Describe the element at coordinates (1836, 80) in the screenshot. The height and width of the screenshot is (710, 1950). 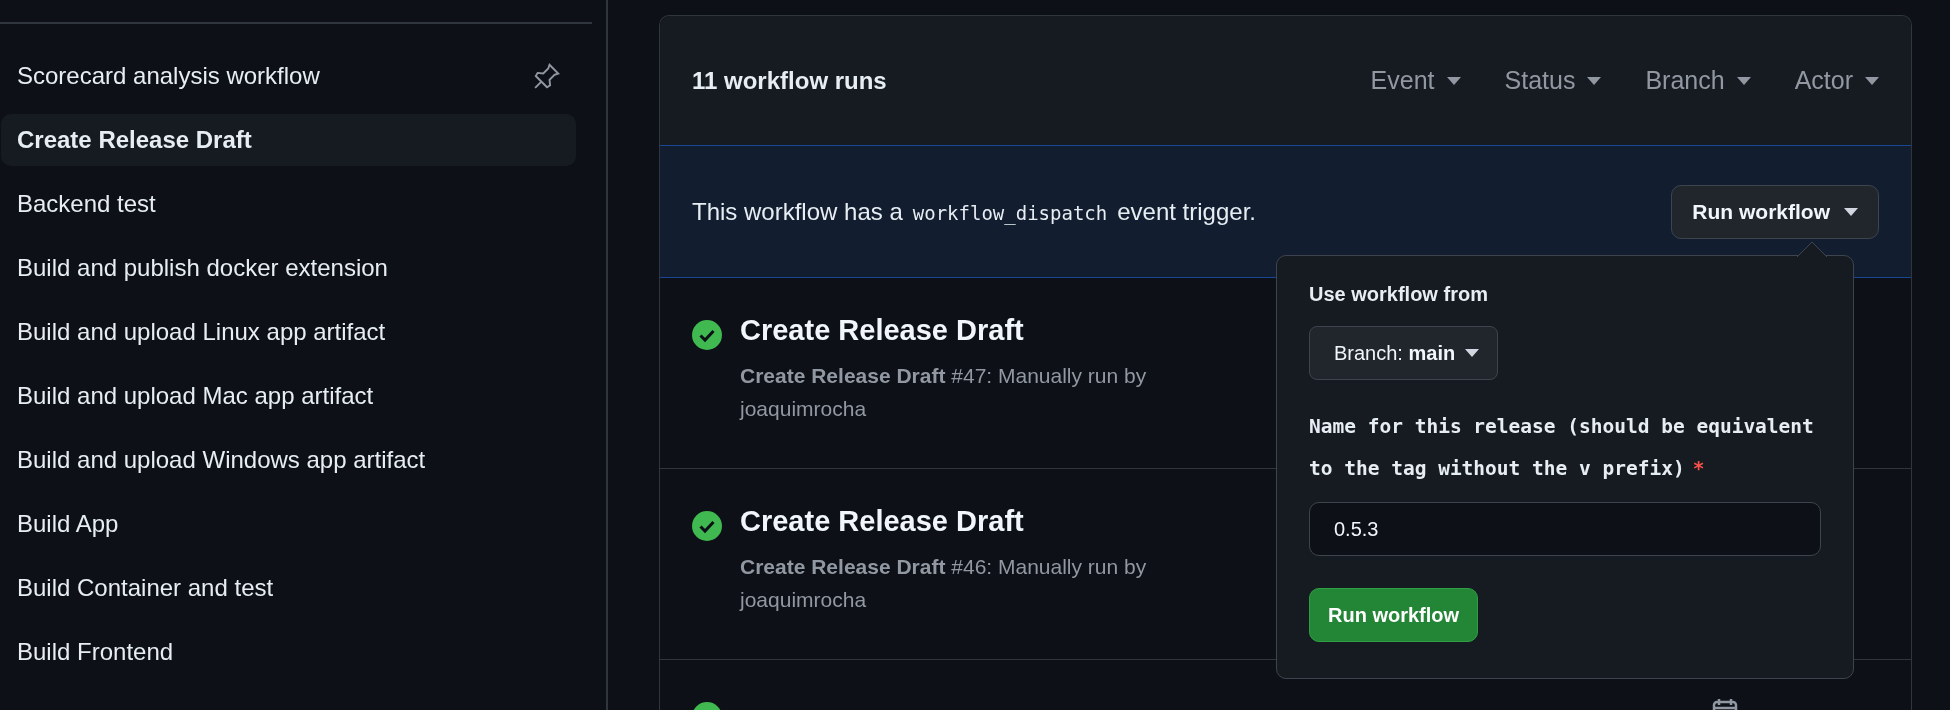
I see `filter-dropdown: Actor` at that location.